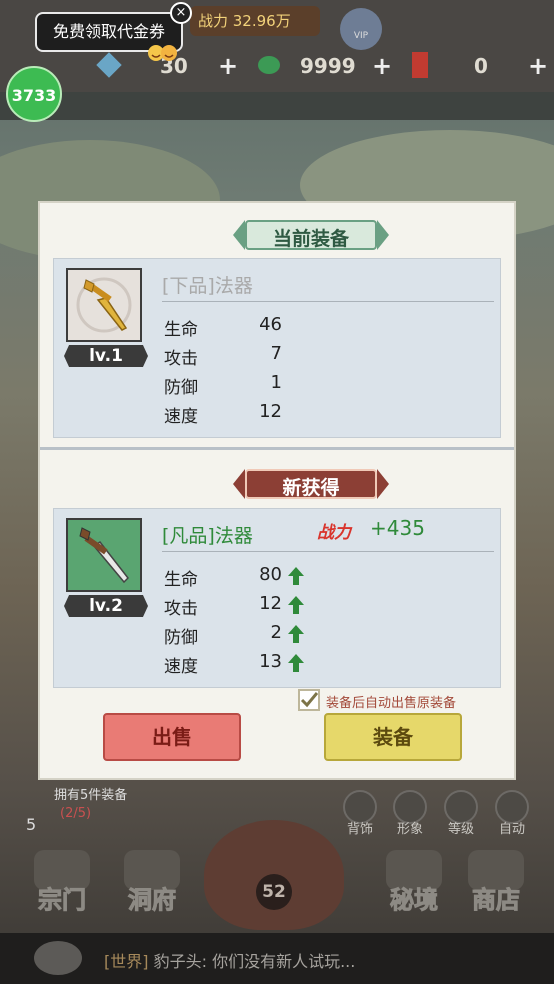 The width and height of the screenshot is (554, 984). Describe the element at coordinates (207, 286) in the screenshot. I see `current-item-name: [下品]法器` at that location.